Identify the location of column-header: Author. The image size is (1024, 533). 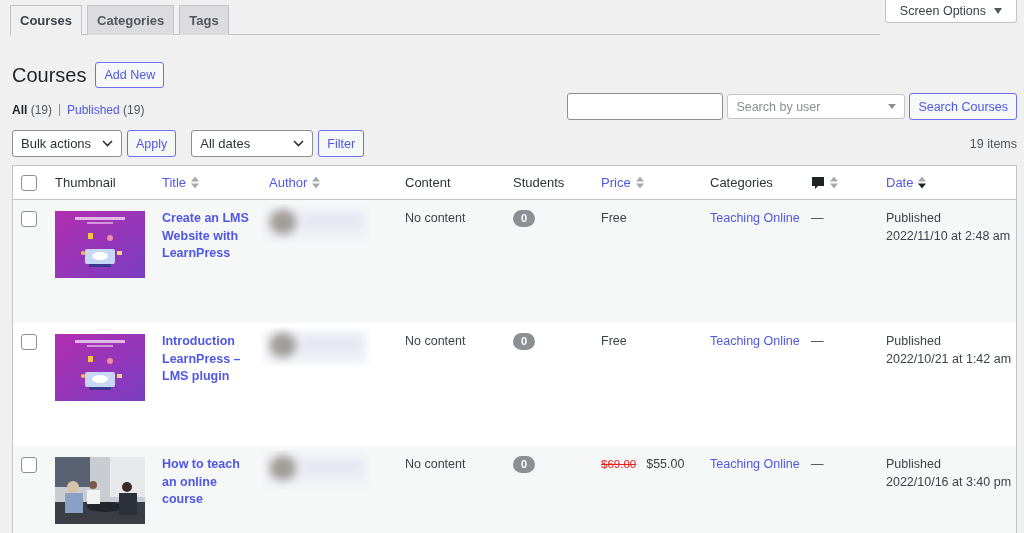
(288, 182).